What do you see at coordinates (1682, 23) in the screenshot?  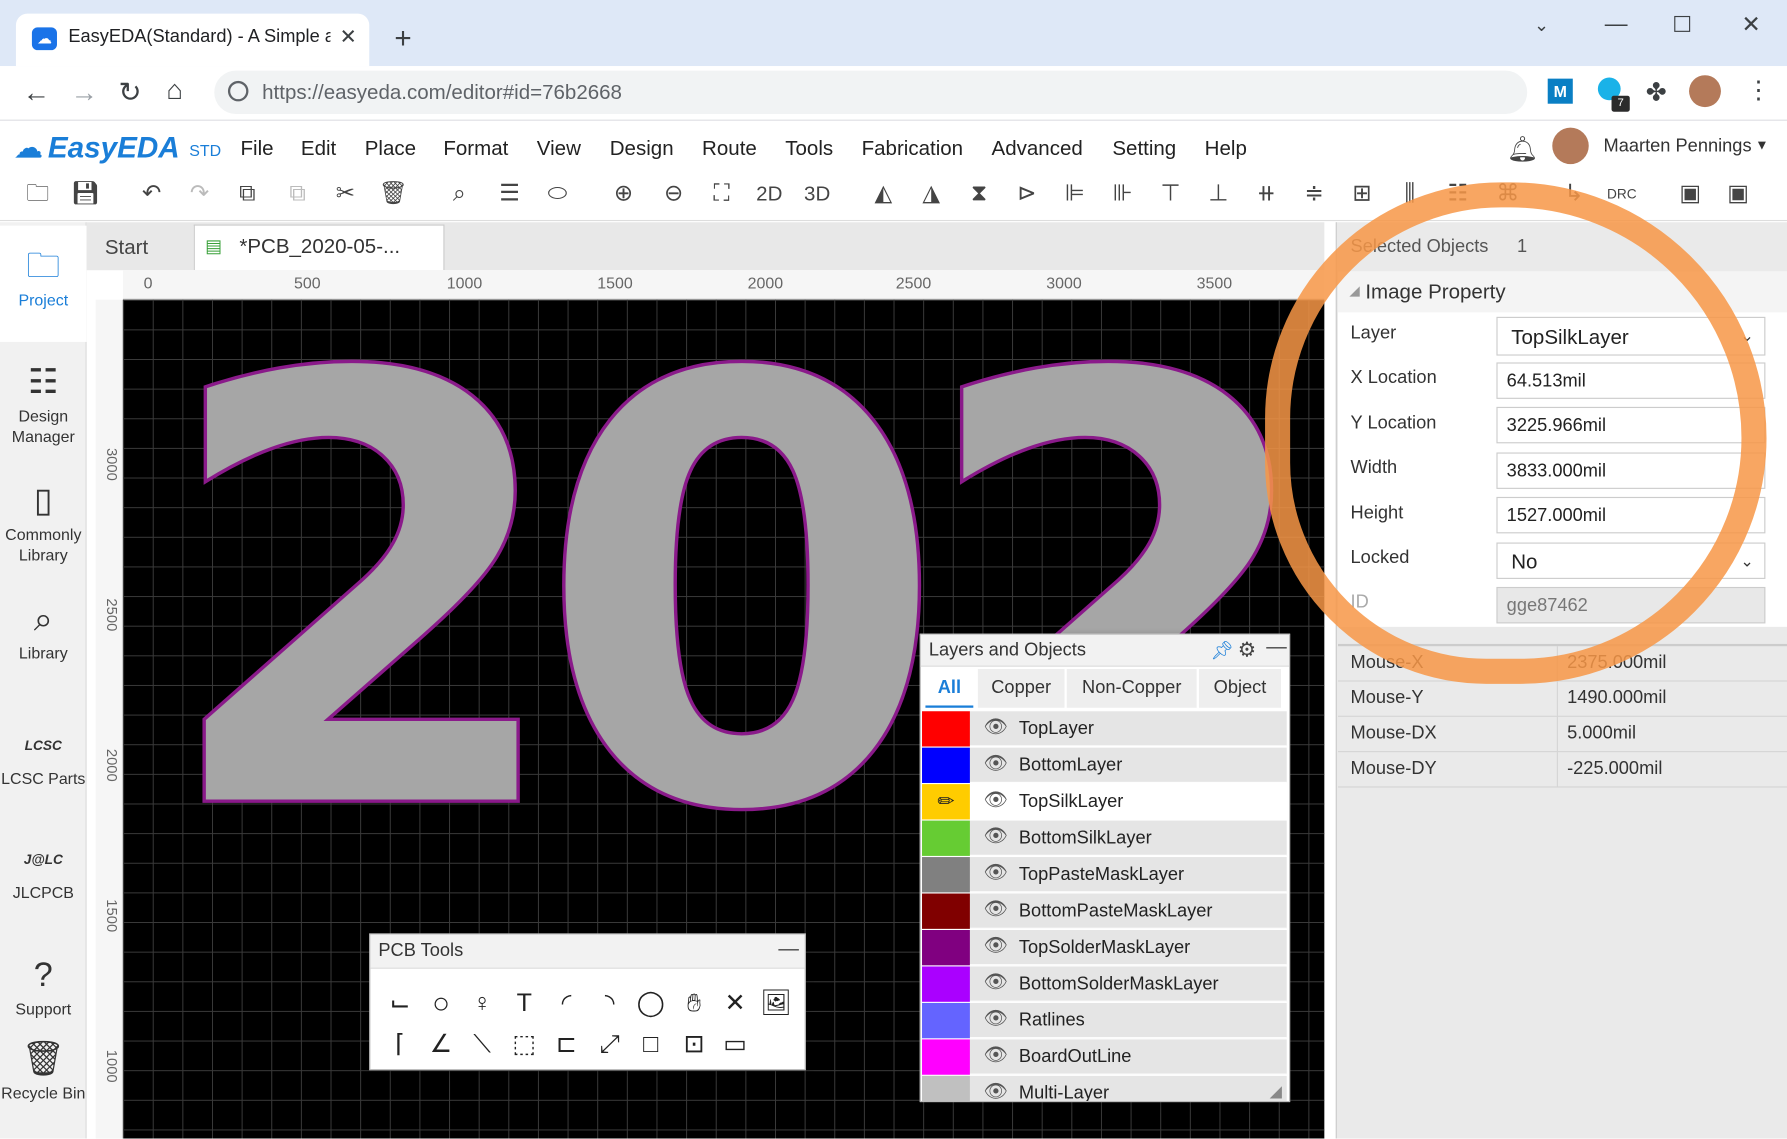 I see `maximize-icon` at bounding box center [1682, 23].